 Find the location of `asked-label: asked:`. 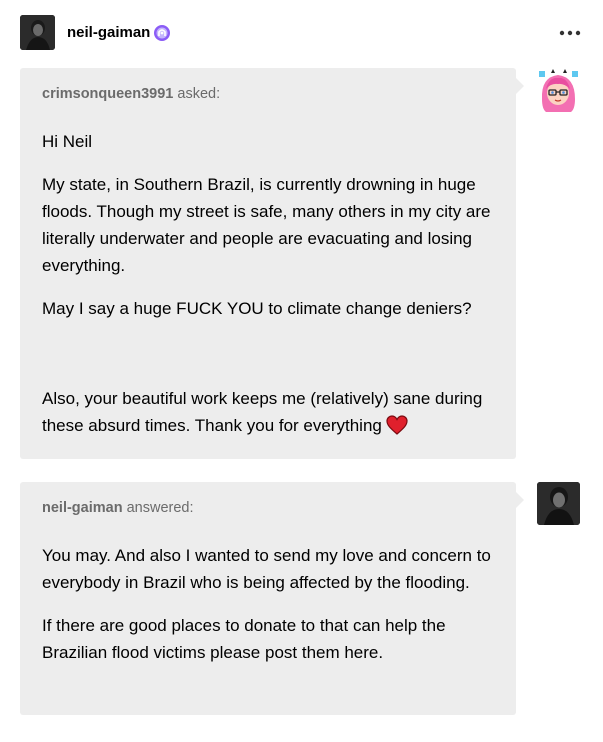

asked-label: asked: is located at coordinates (197, 94).